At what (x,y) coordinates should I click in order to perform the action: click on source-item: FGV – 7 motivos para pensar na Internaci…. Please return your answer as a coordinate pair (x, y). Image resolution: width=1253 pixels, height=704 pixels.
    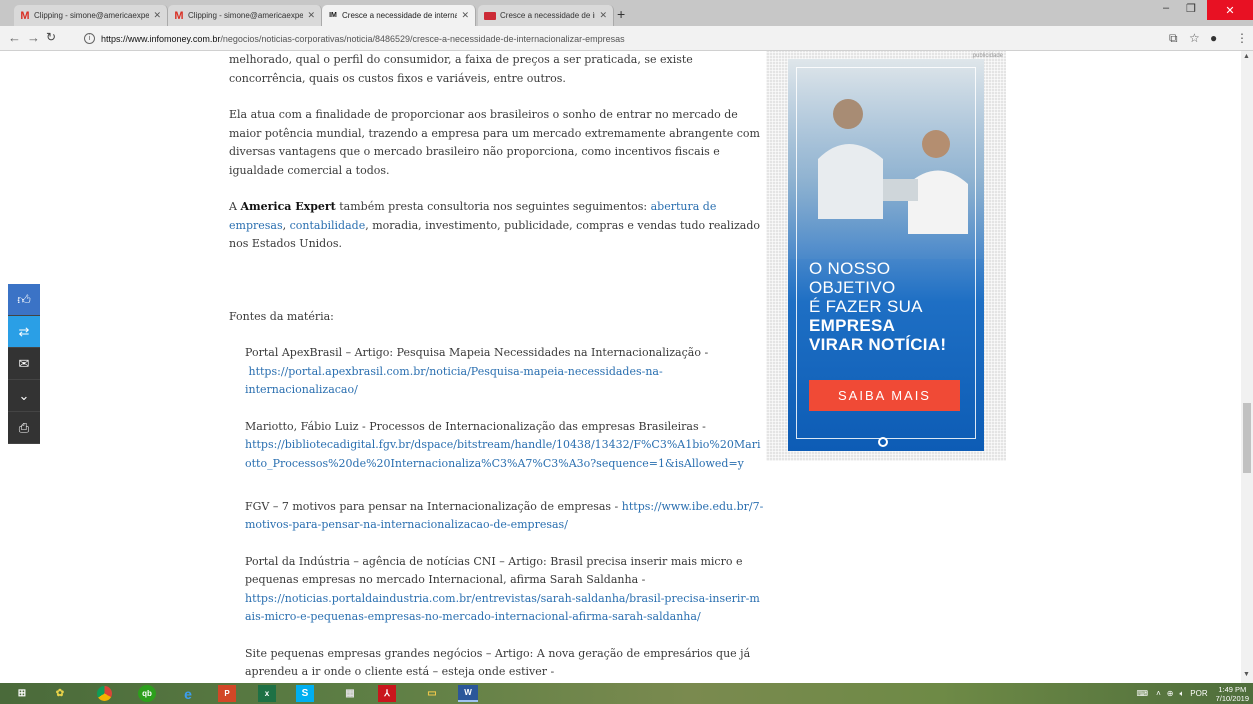
    Looking at the image, I should click on (496, 516).